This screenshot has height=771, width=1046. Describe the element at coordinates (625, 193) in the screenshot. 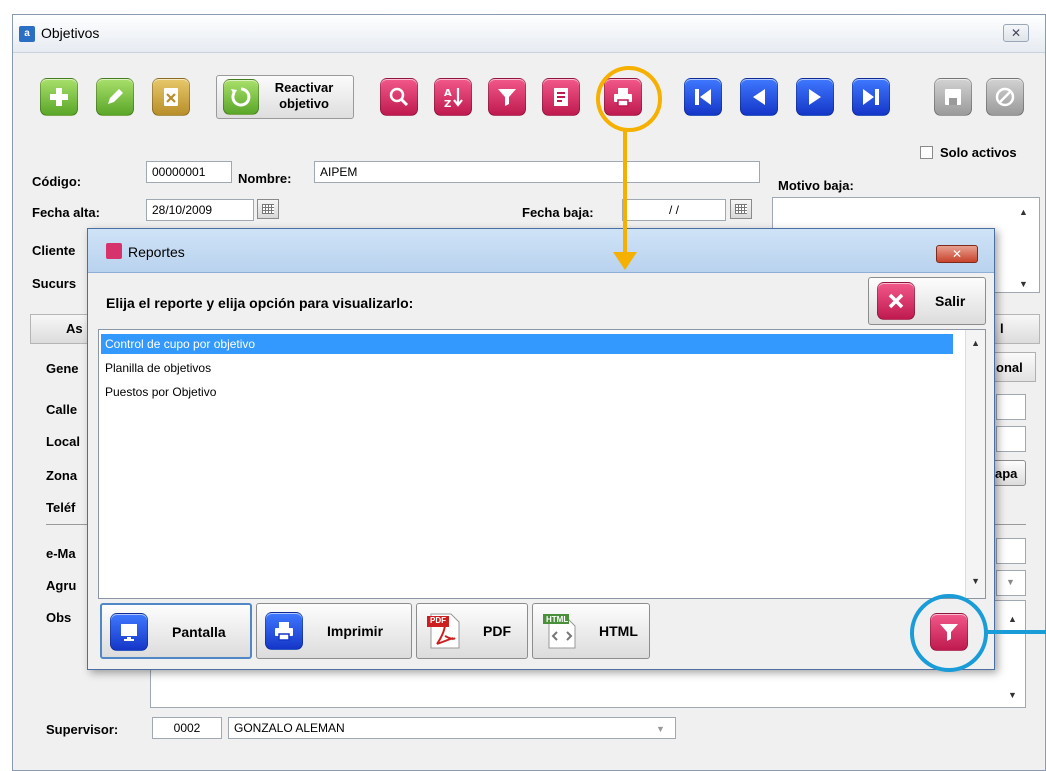

I see `arrow-line` at that location.